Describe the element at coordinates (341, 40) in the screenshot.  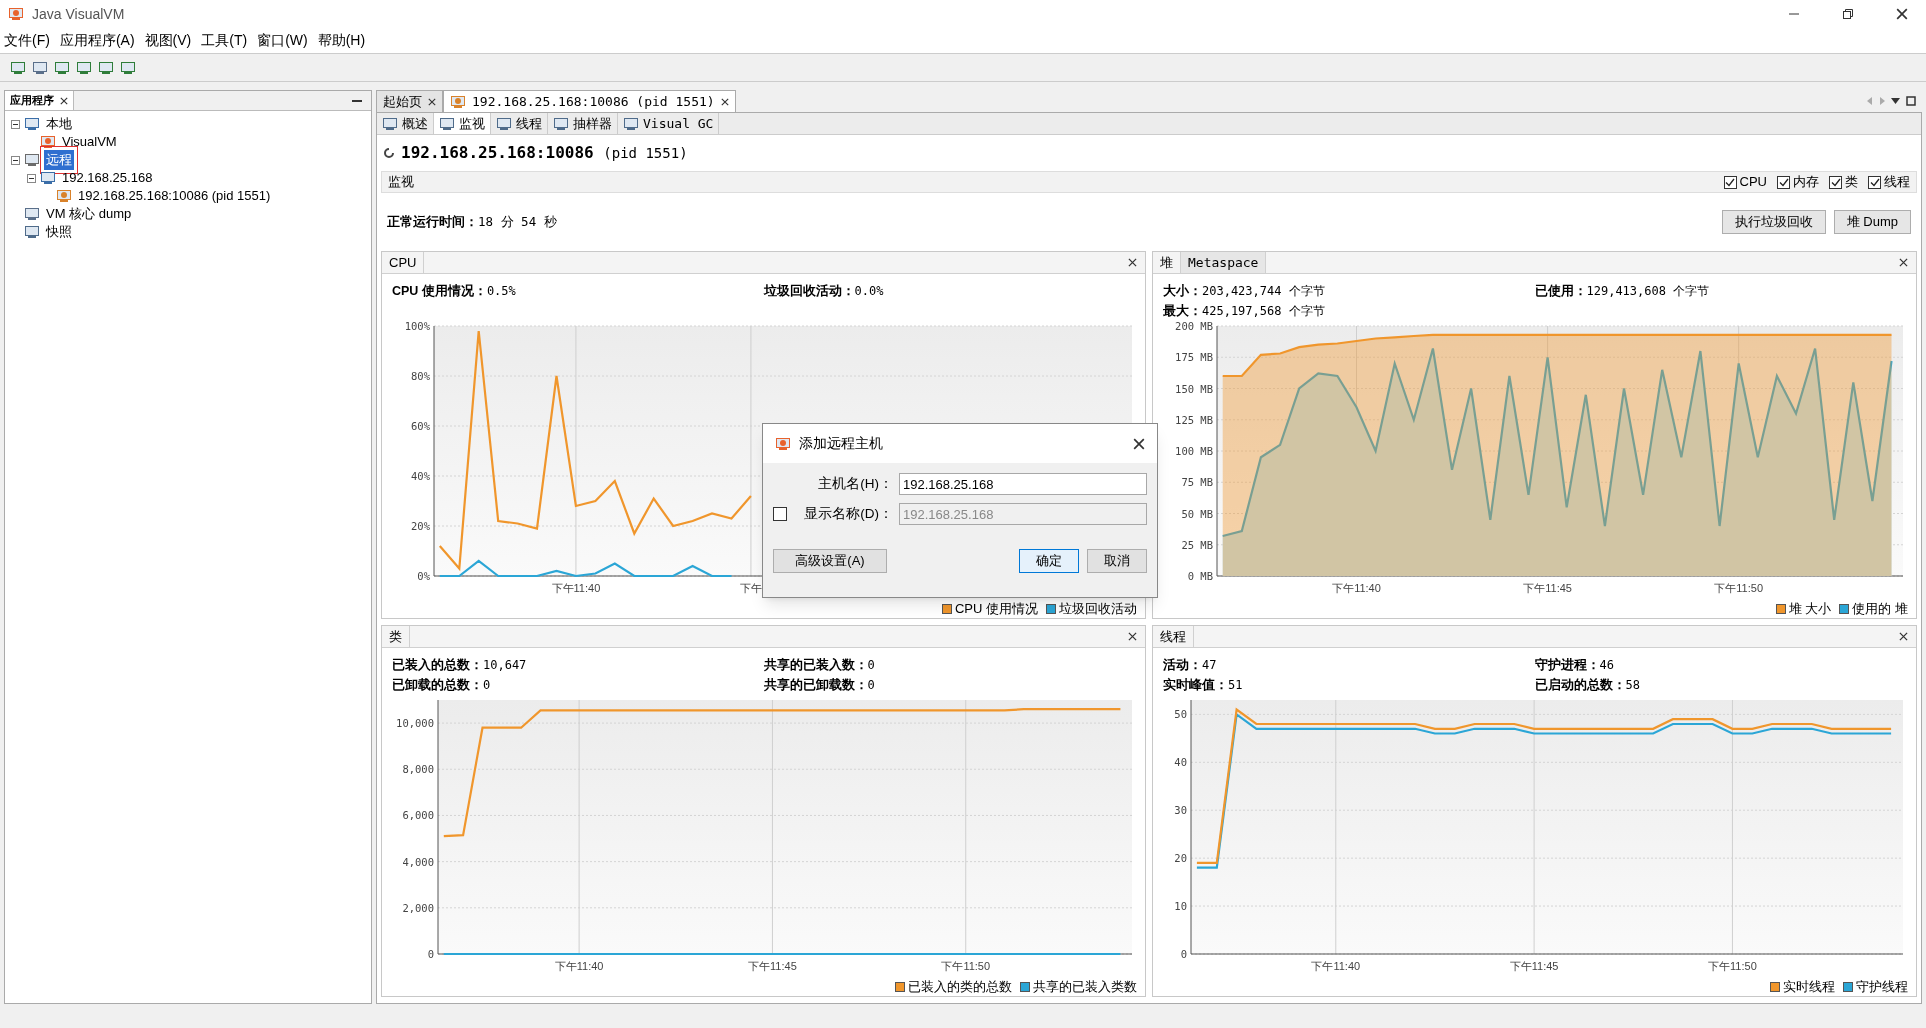
I see `menu-item: 帮助(H)` at that location.